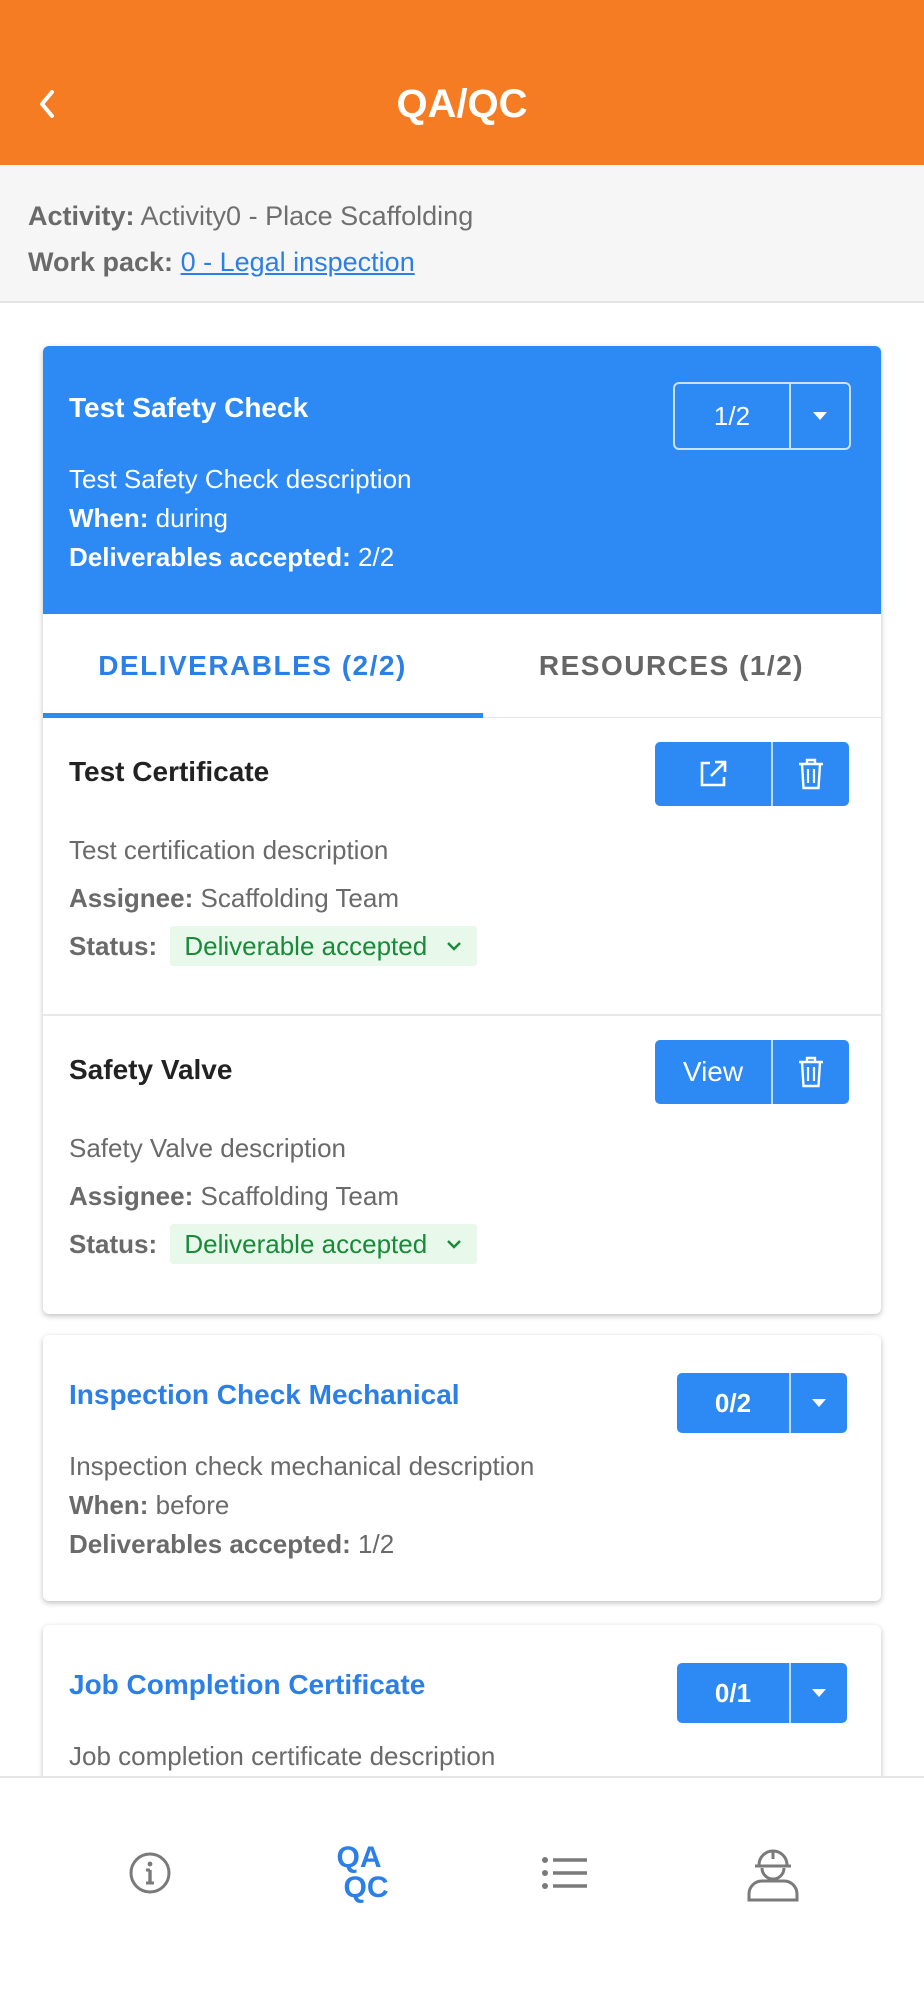 This screenshot has width=924, height=2000. I want to click on nav-list, so click(565, 1873).